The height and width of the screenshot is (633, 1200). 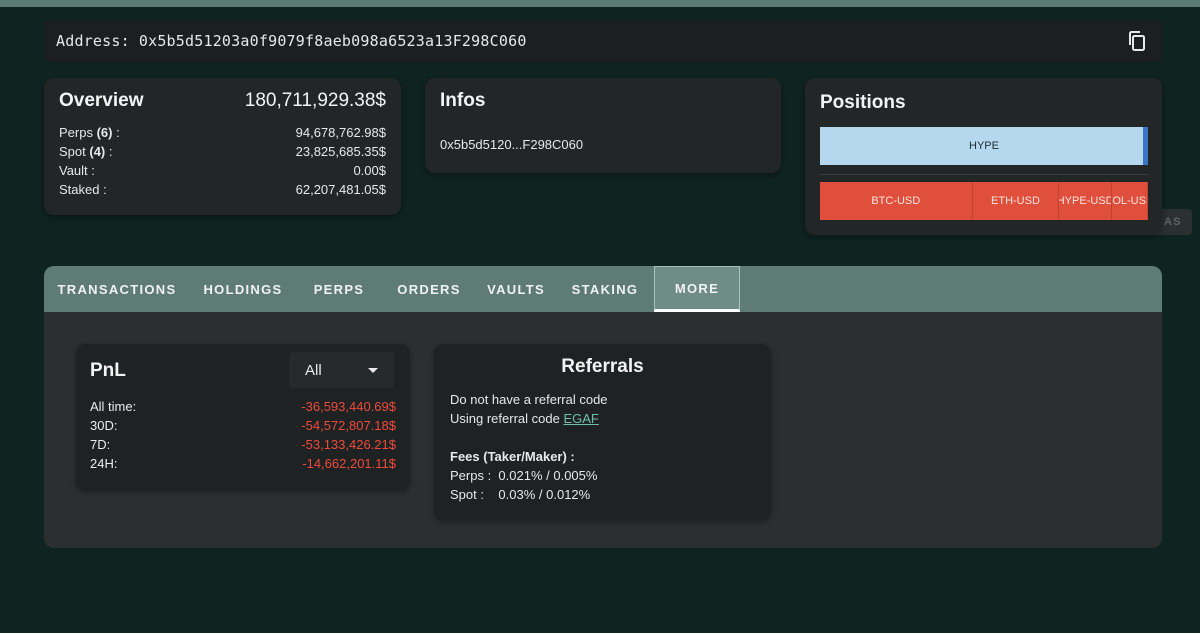 I want to click on vault-value: 0.00$, so click(x=369, y=170).